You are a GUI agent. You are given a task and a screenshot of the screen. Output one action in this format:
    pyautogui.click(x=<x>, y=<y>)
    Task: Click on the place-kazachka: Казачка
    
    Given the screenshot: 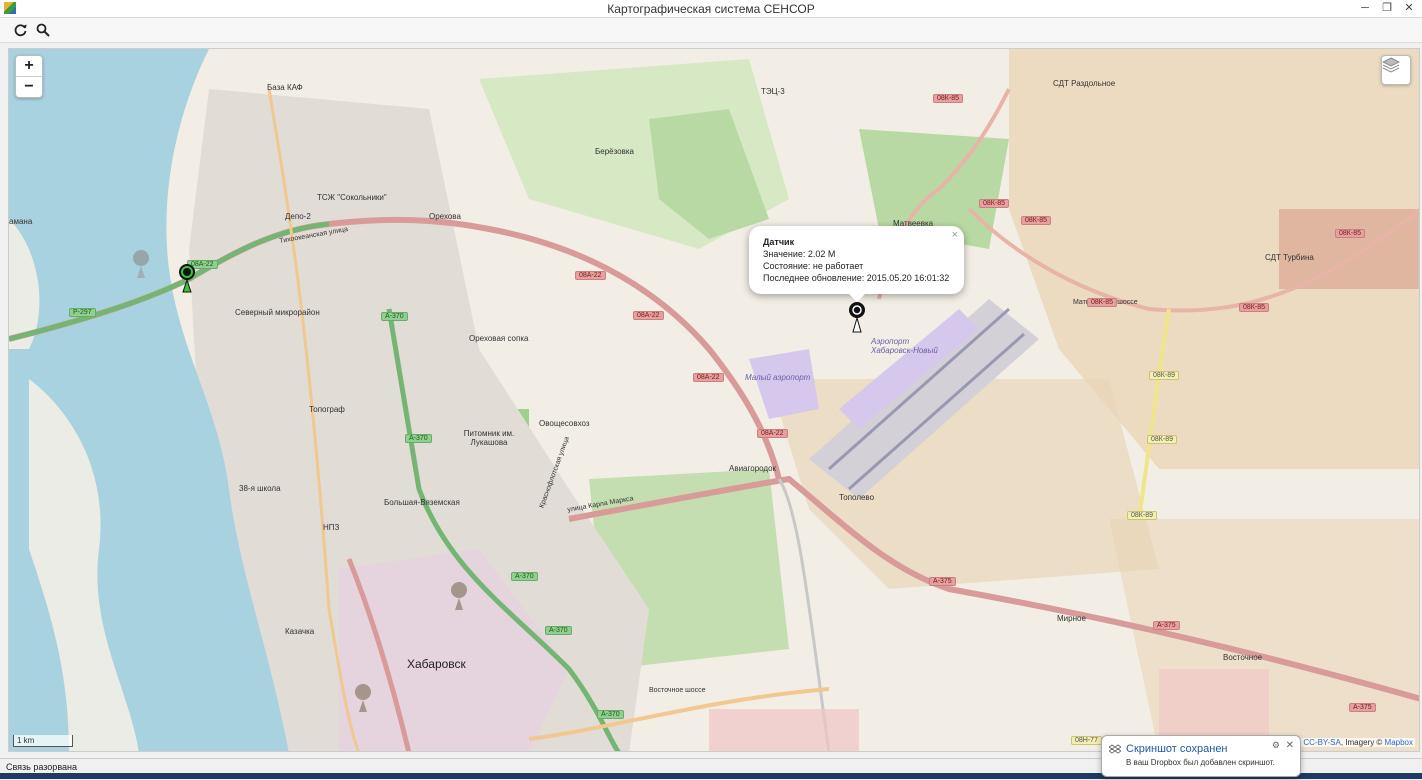 What is the action you would take?
    pyautogui.click(x=300, y=631)
    